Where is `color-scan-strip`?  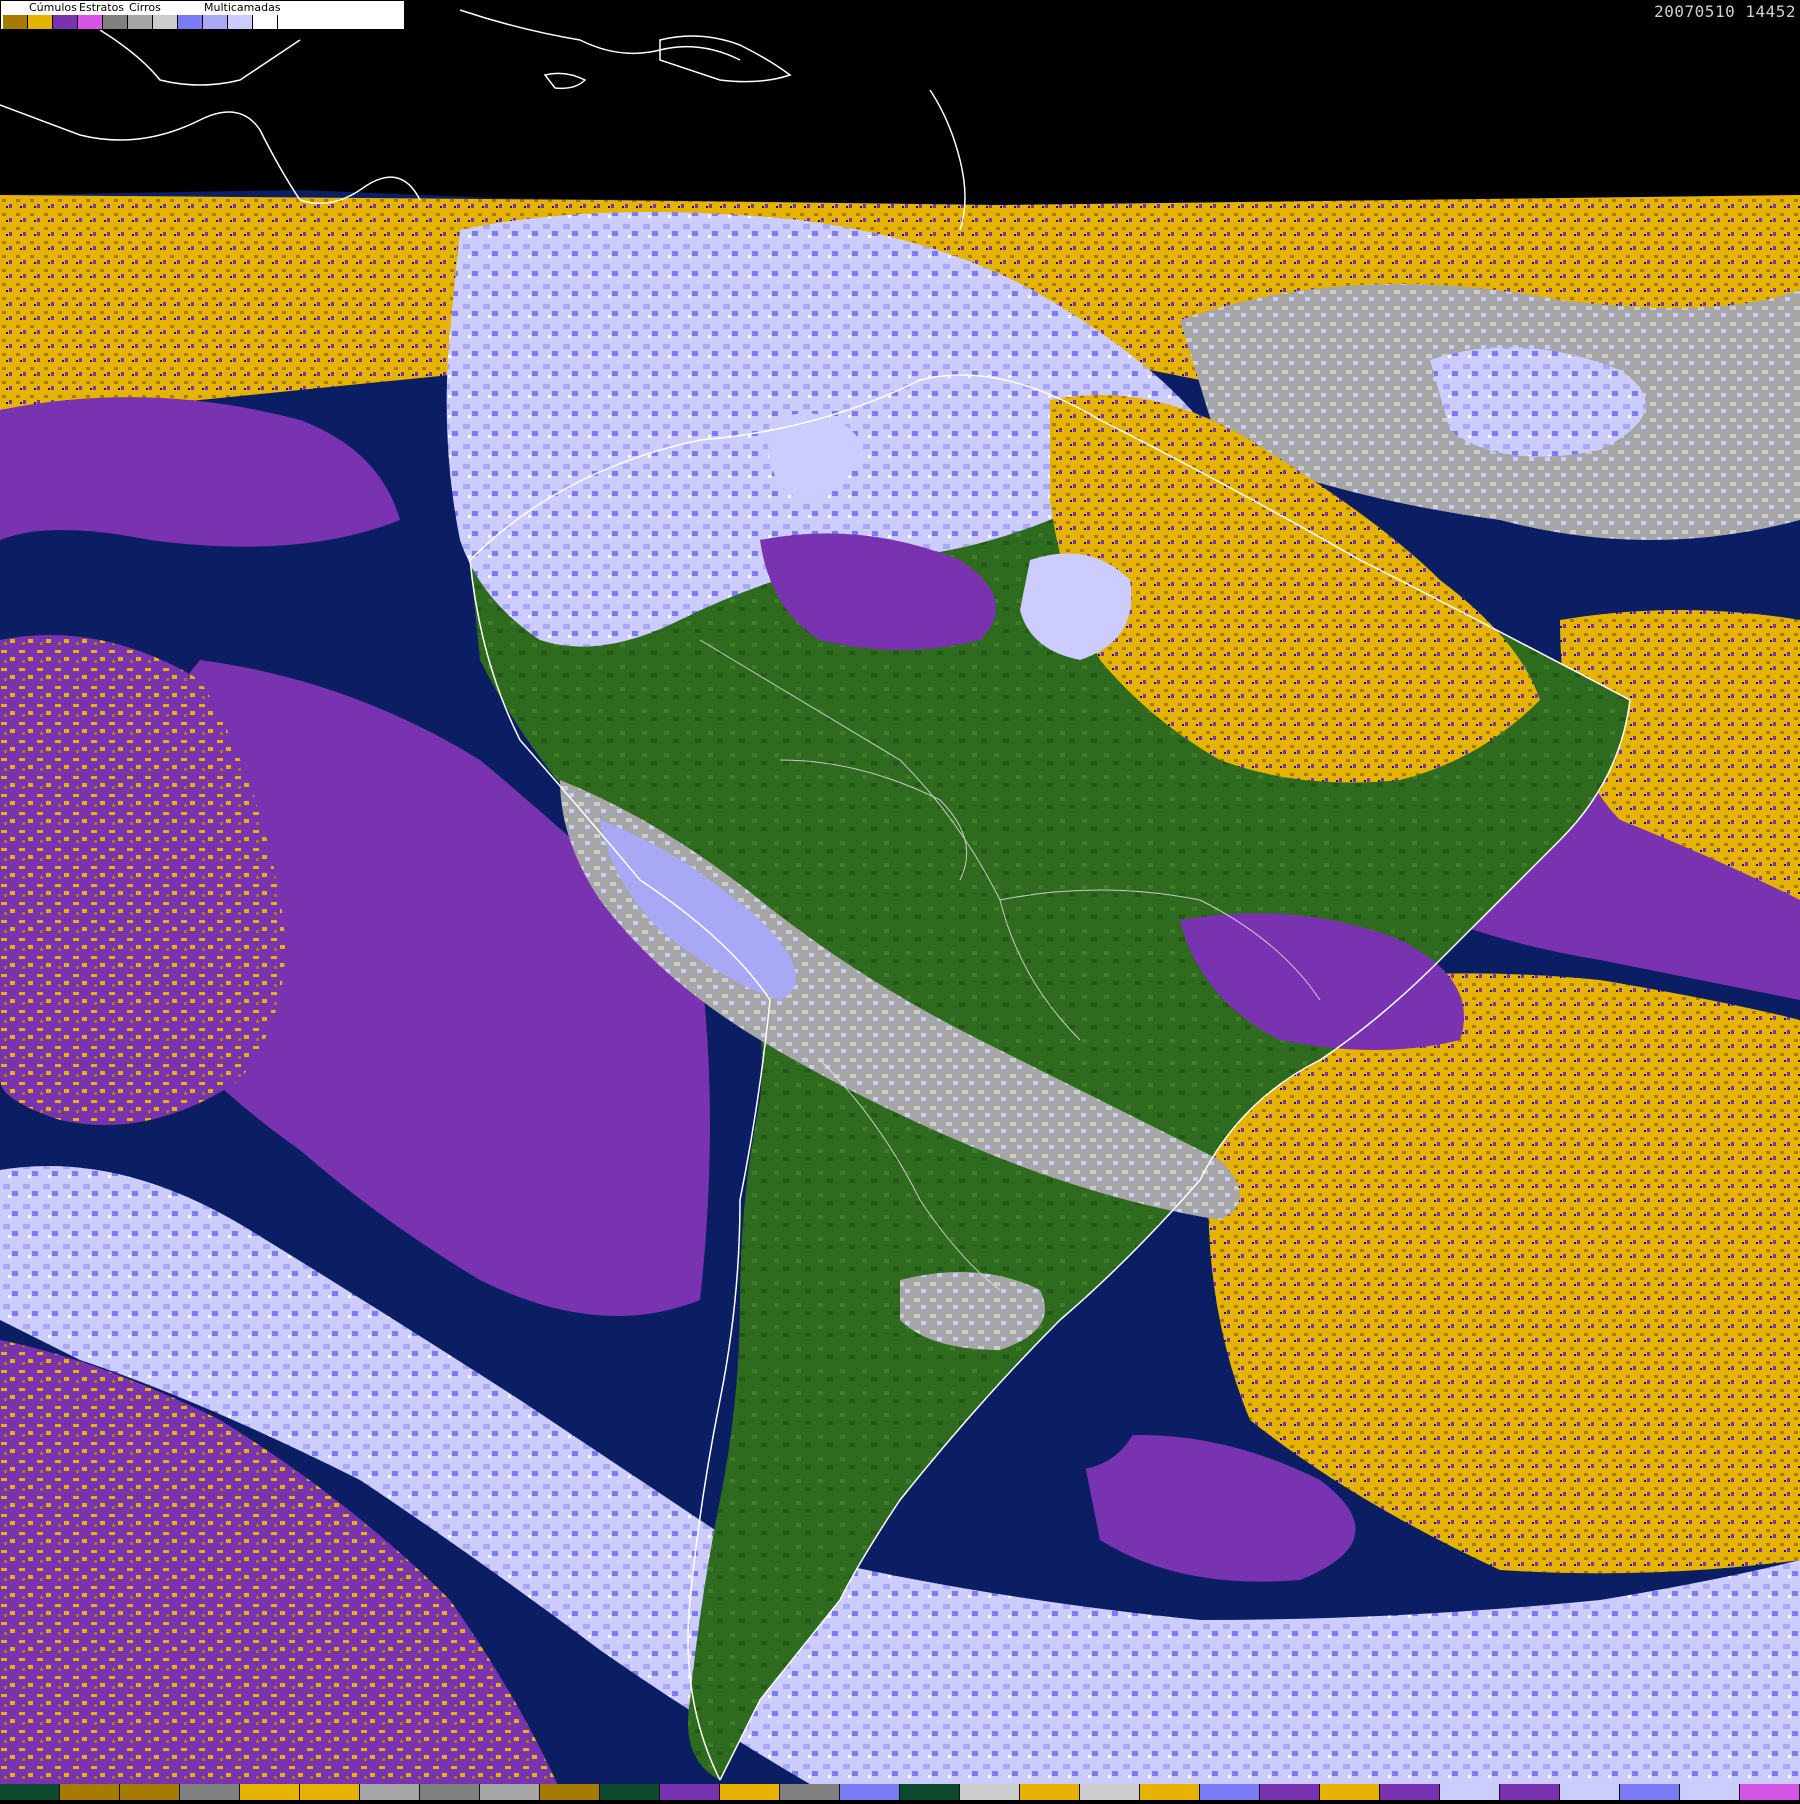 color-scan-strip is located at coordinates (900, 1792).